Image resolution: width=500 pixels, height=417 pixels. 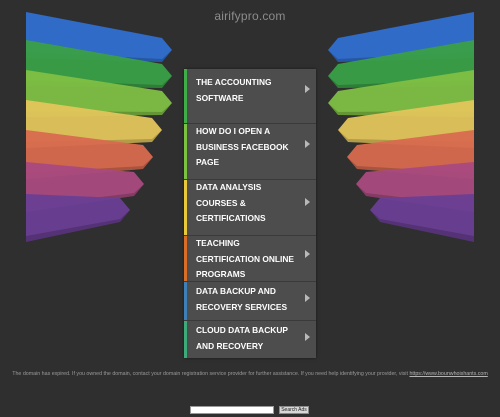 I want to click on link-label: DATA ANALYSIS COURSES & CERTIFICATIONS, so click(x=231, y=202).